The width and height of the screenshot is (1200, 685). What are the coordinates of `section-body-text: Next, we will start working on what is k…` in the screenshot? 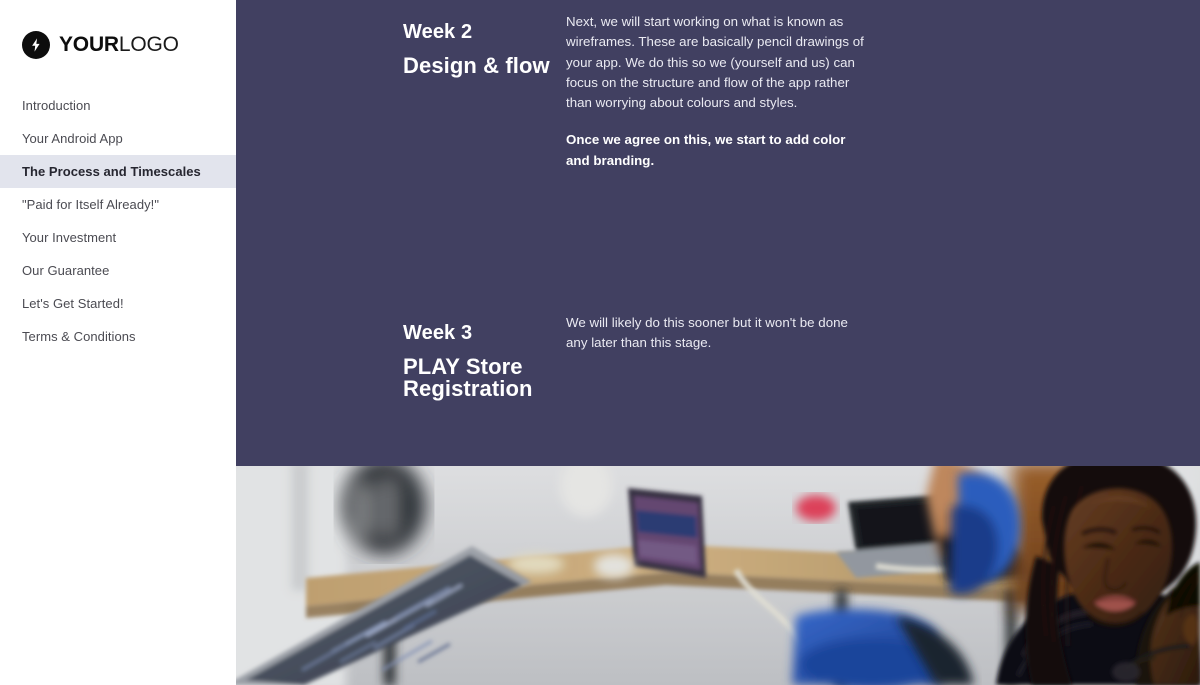 It's located at (715, 62).